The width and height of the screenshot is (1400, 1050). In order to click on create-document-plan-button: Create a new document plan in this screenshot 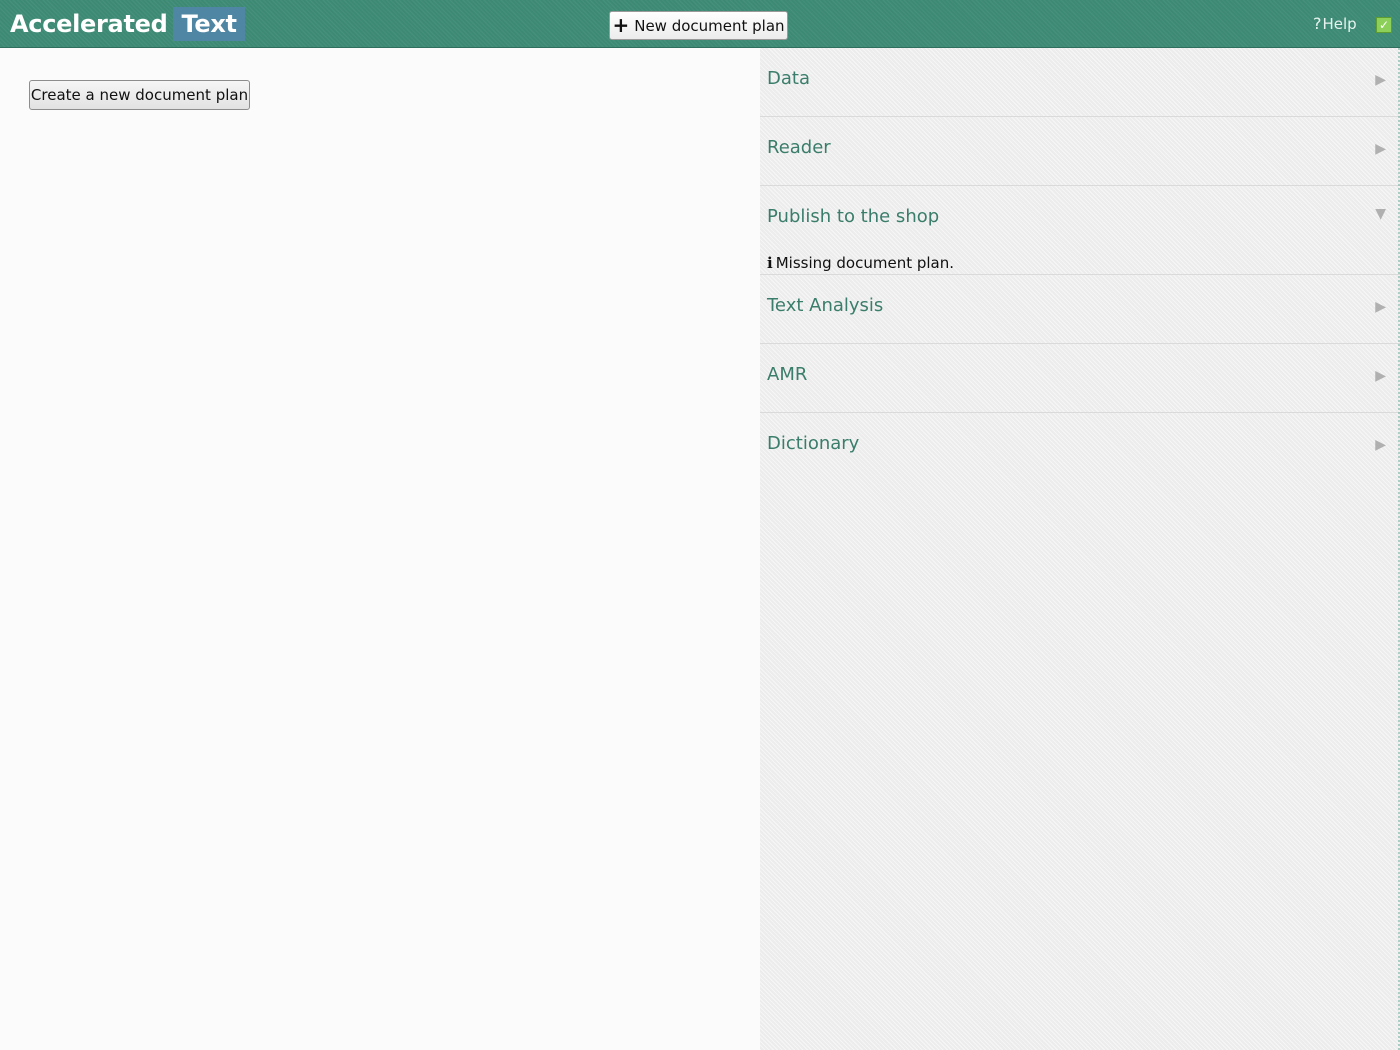, I will do `click(139, 95)`.